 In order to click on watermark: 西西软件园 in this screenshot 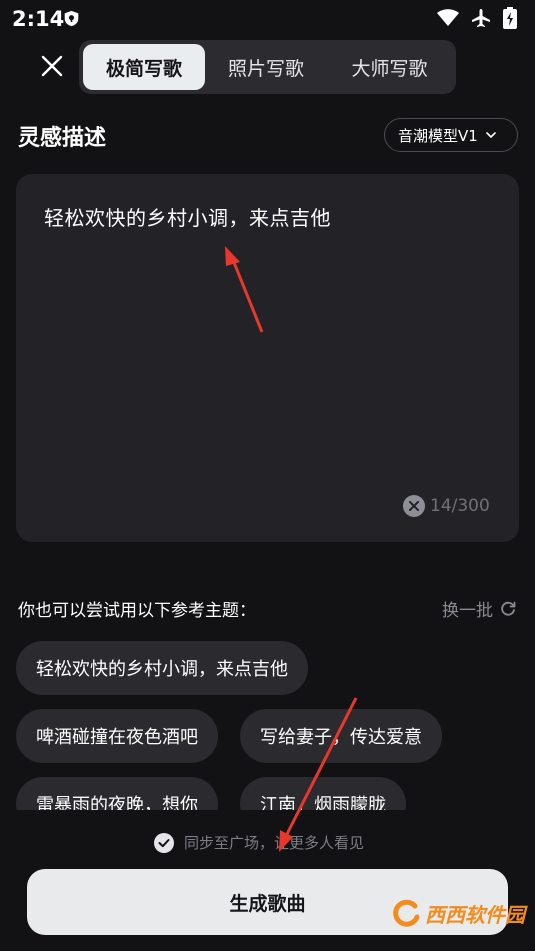, I will do `click(458, 913)`.